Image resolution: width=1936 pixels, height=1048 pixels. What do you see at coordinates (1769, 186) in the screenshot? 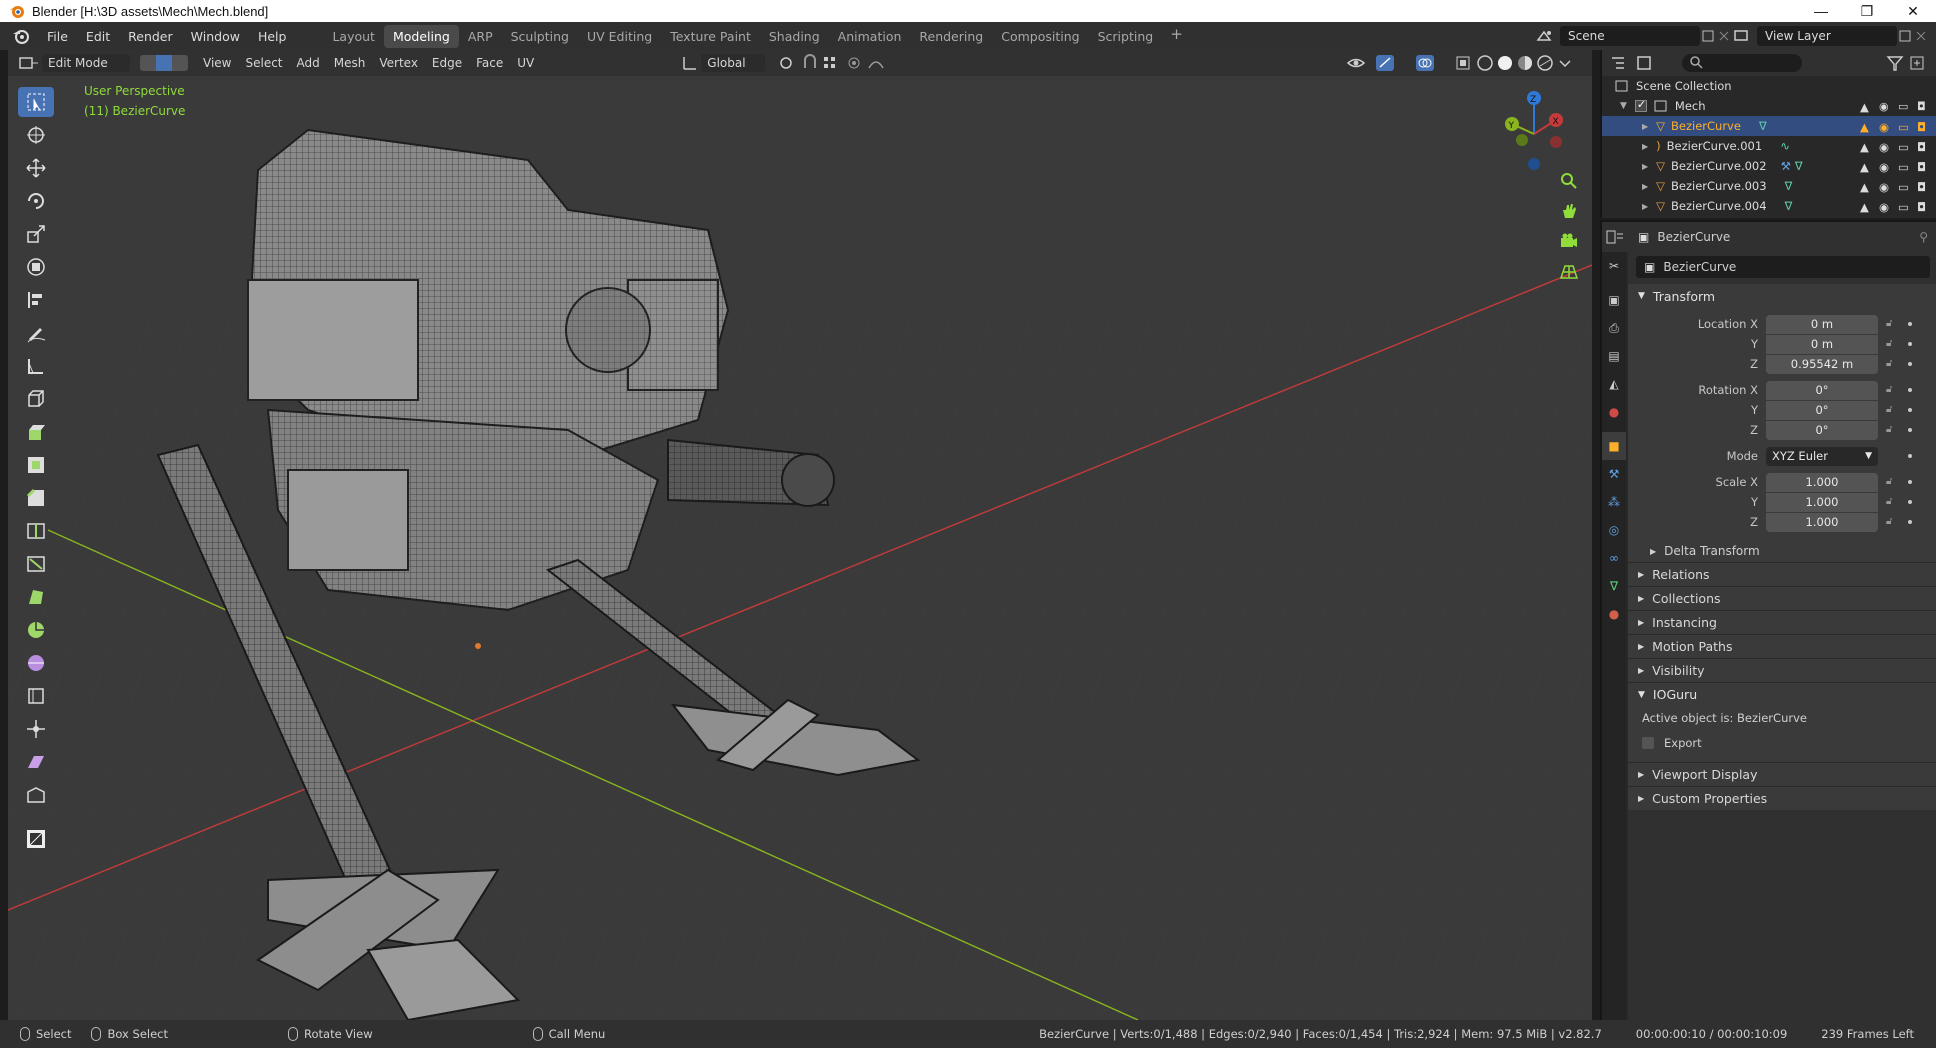
I see `outliner-item: ▶ ▽ BezierCurve.003 ∇ ▲ ◉ ▭ ◘` at bounding box center [1769, 186].